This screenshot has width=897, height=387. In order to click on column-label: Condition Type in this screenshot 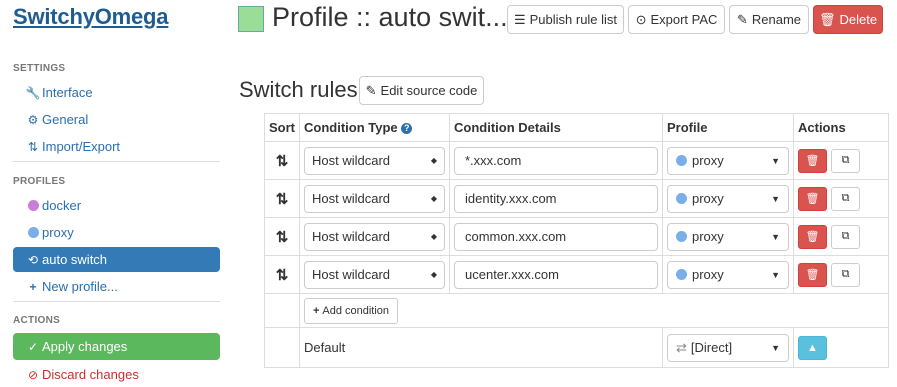, I will do `click(351, 127)`.